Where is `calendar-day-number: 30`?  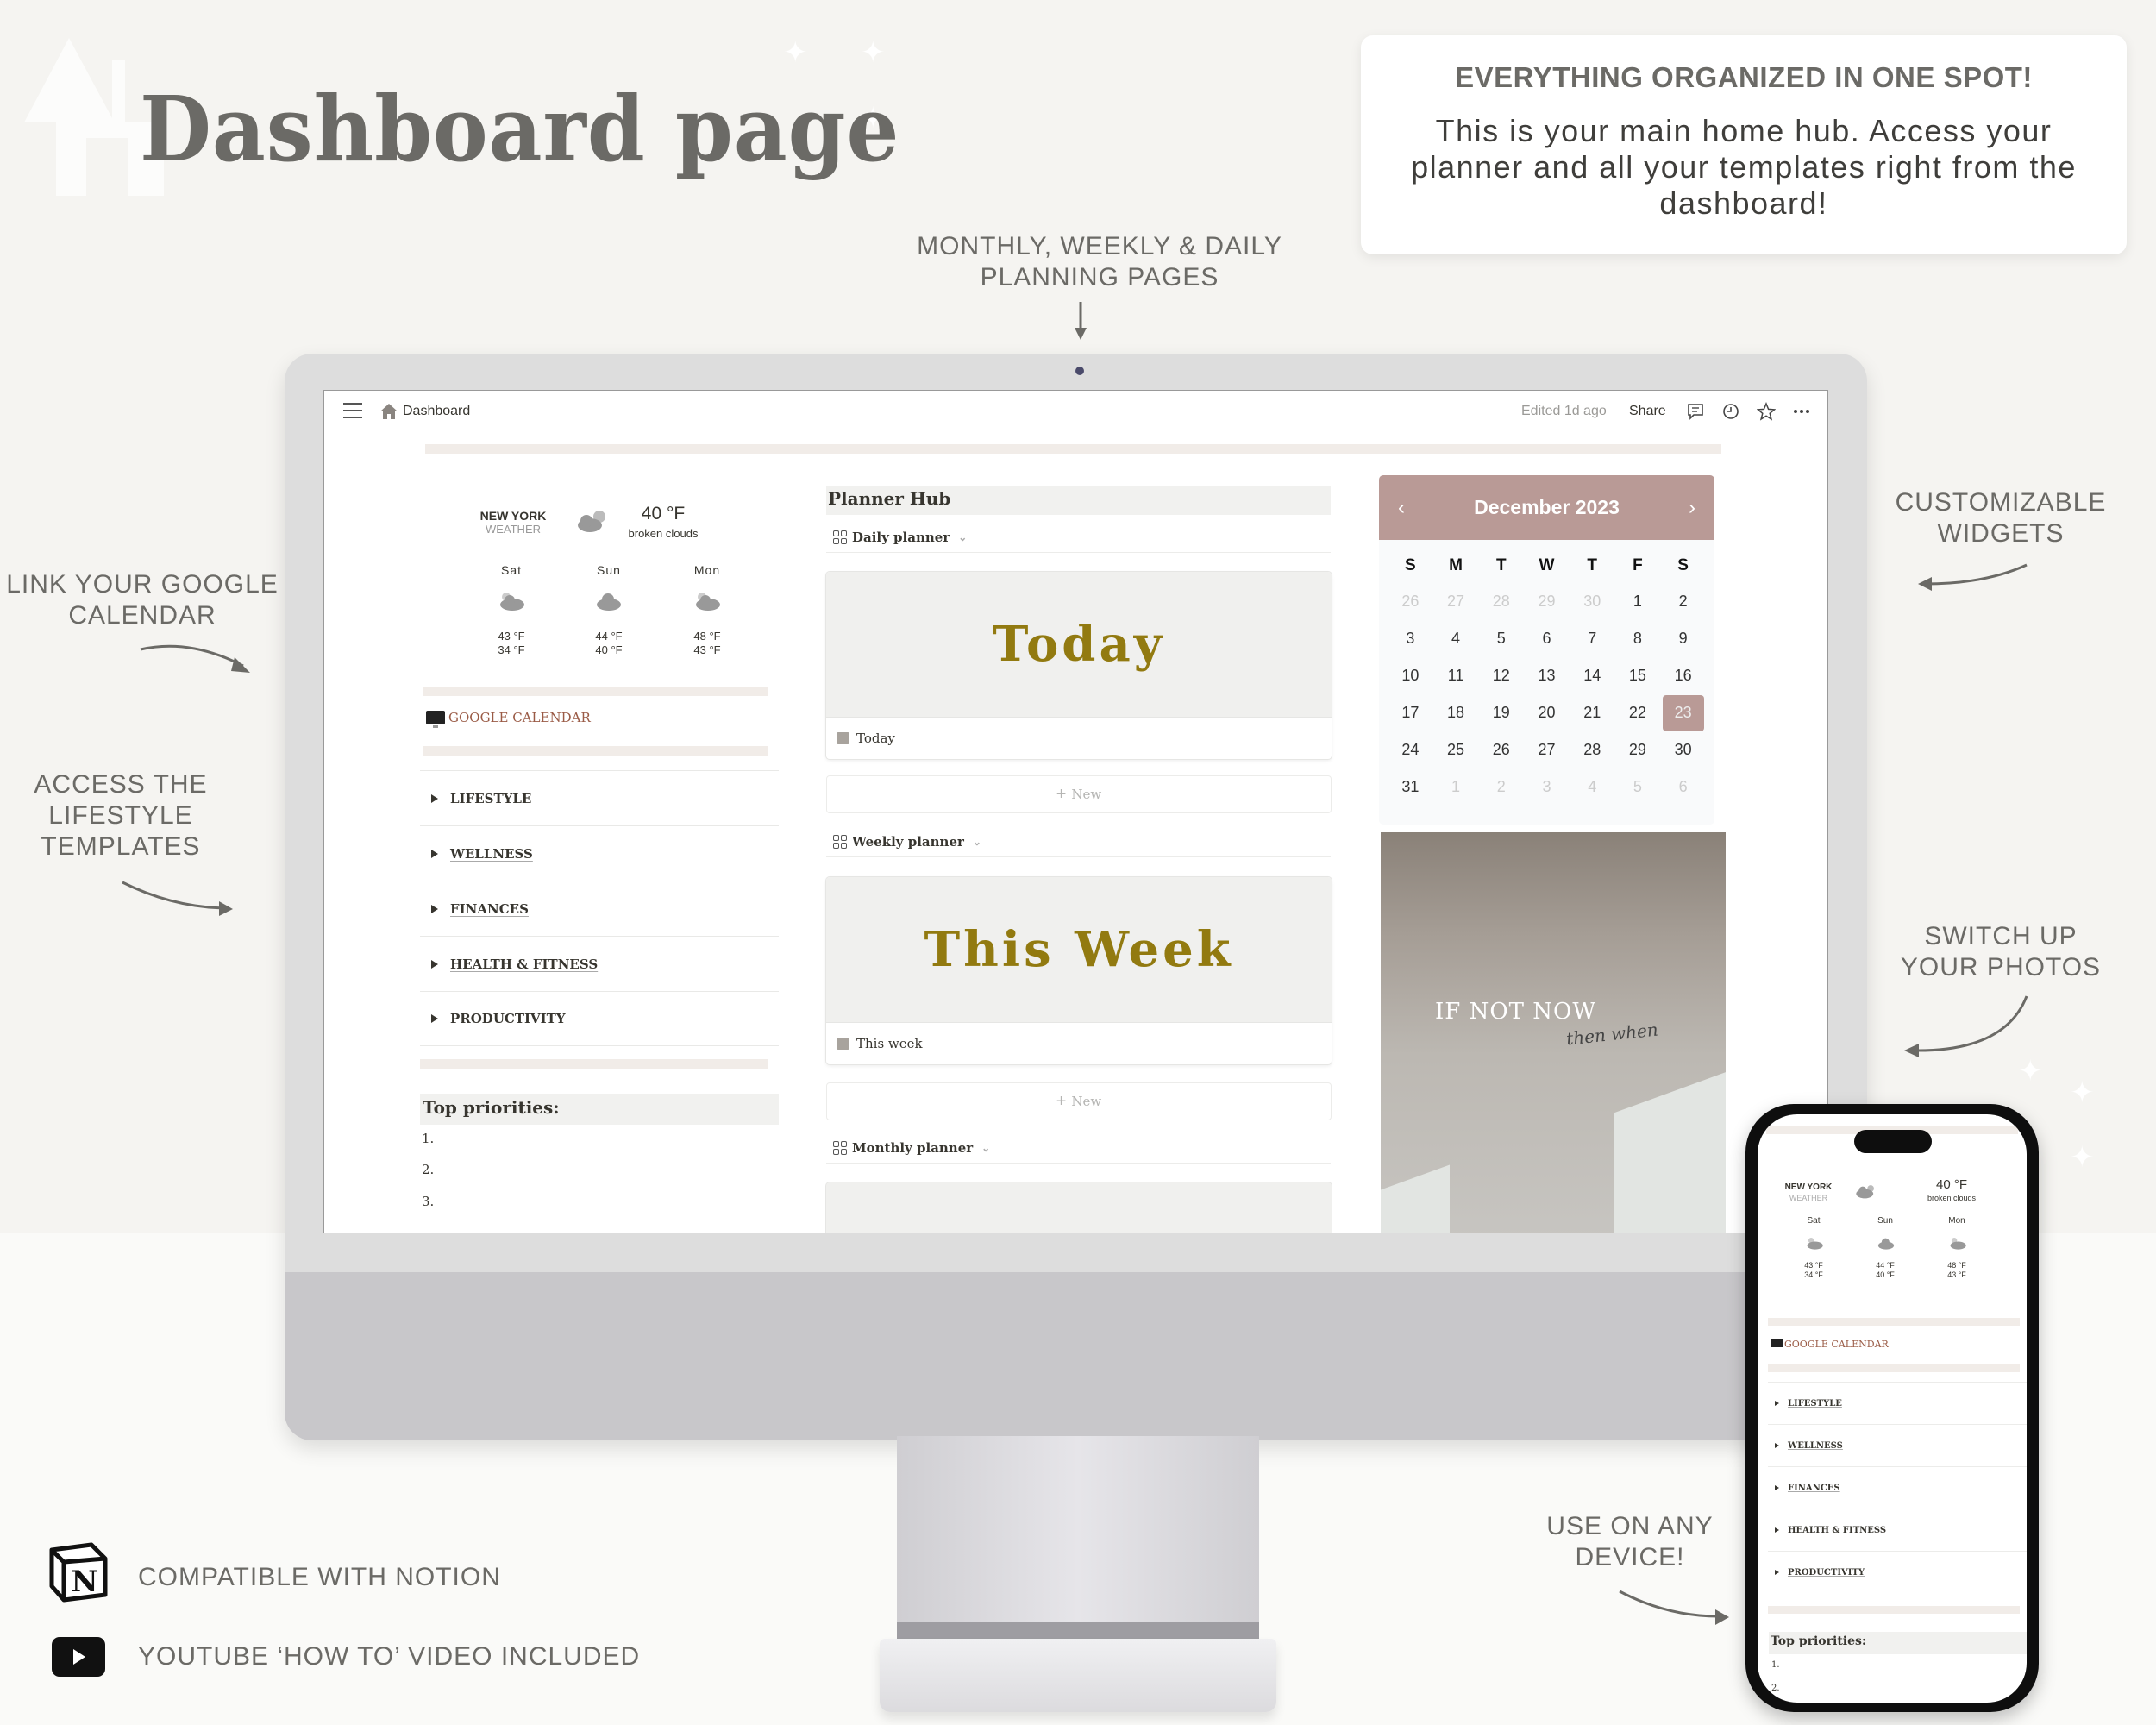
calendar-day-number: 30 is located at coordinates (1683, 750).